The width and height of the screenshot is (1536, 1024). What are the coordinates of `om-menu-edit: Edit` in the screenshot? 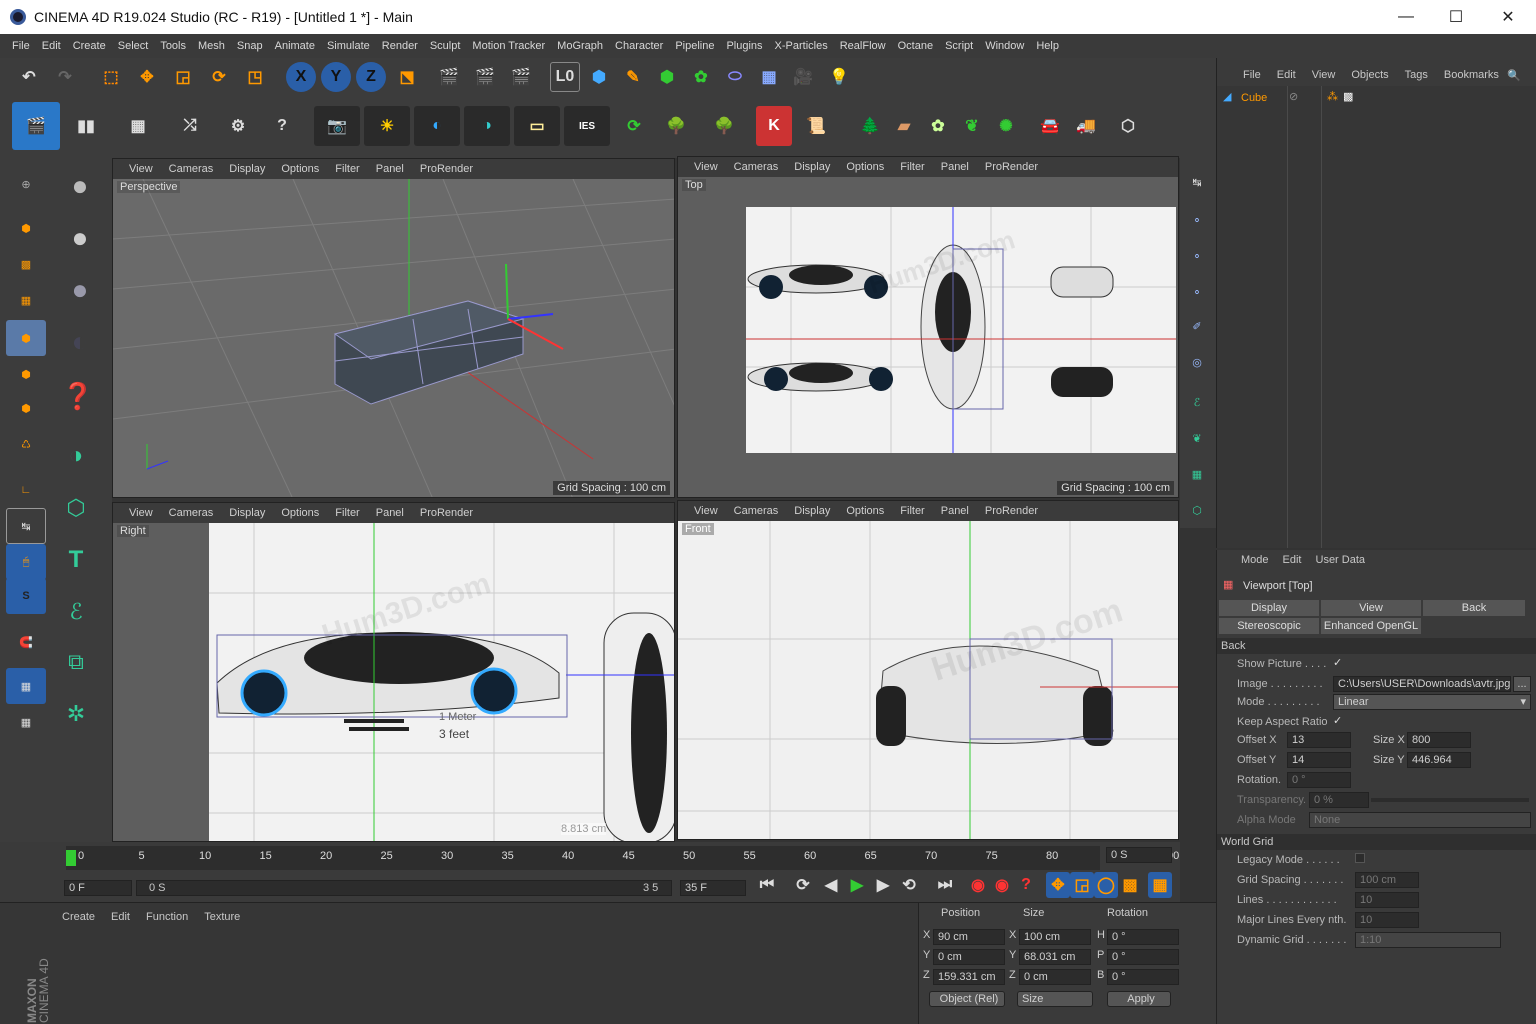 It's located at (1286, 75).